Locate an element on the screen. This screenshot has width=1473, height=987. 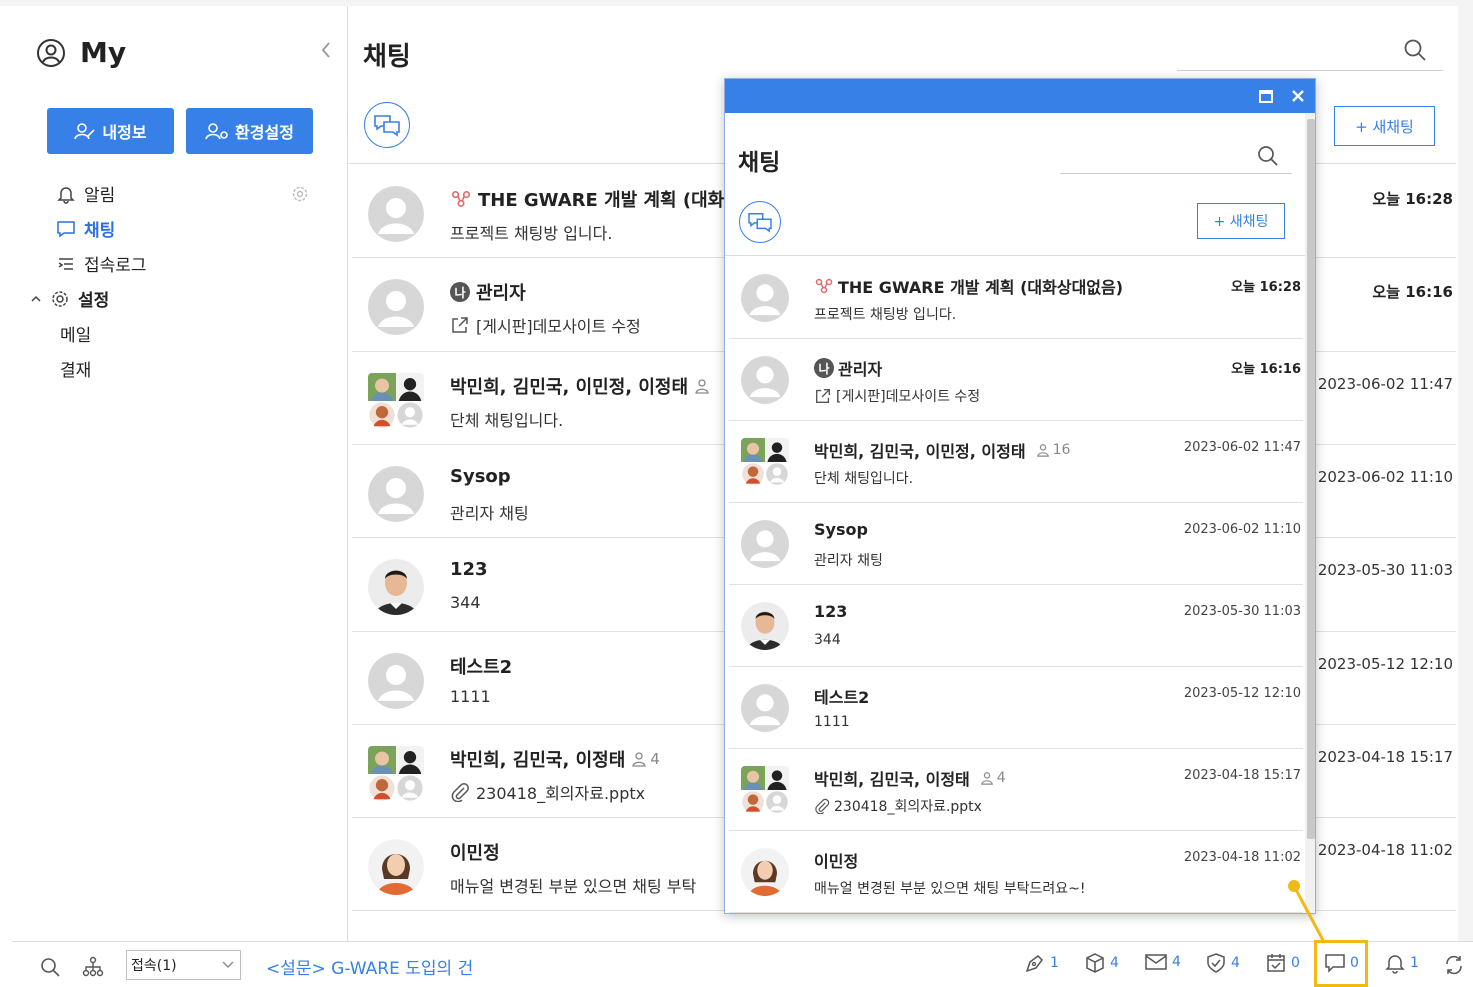
sidebar-item-label: 메일 is located at coordinates (76, 336).